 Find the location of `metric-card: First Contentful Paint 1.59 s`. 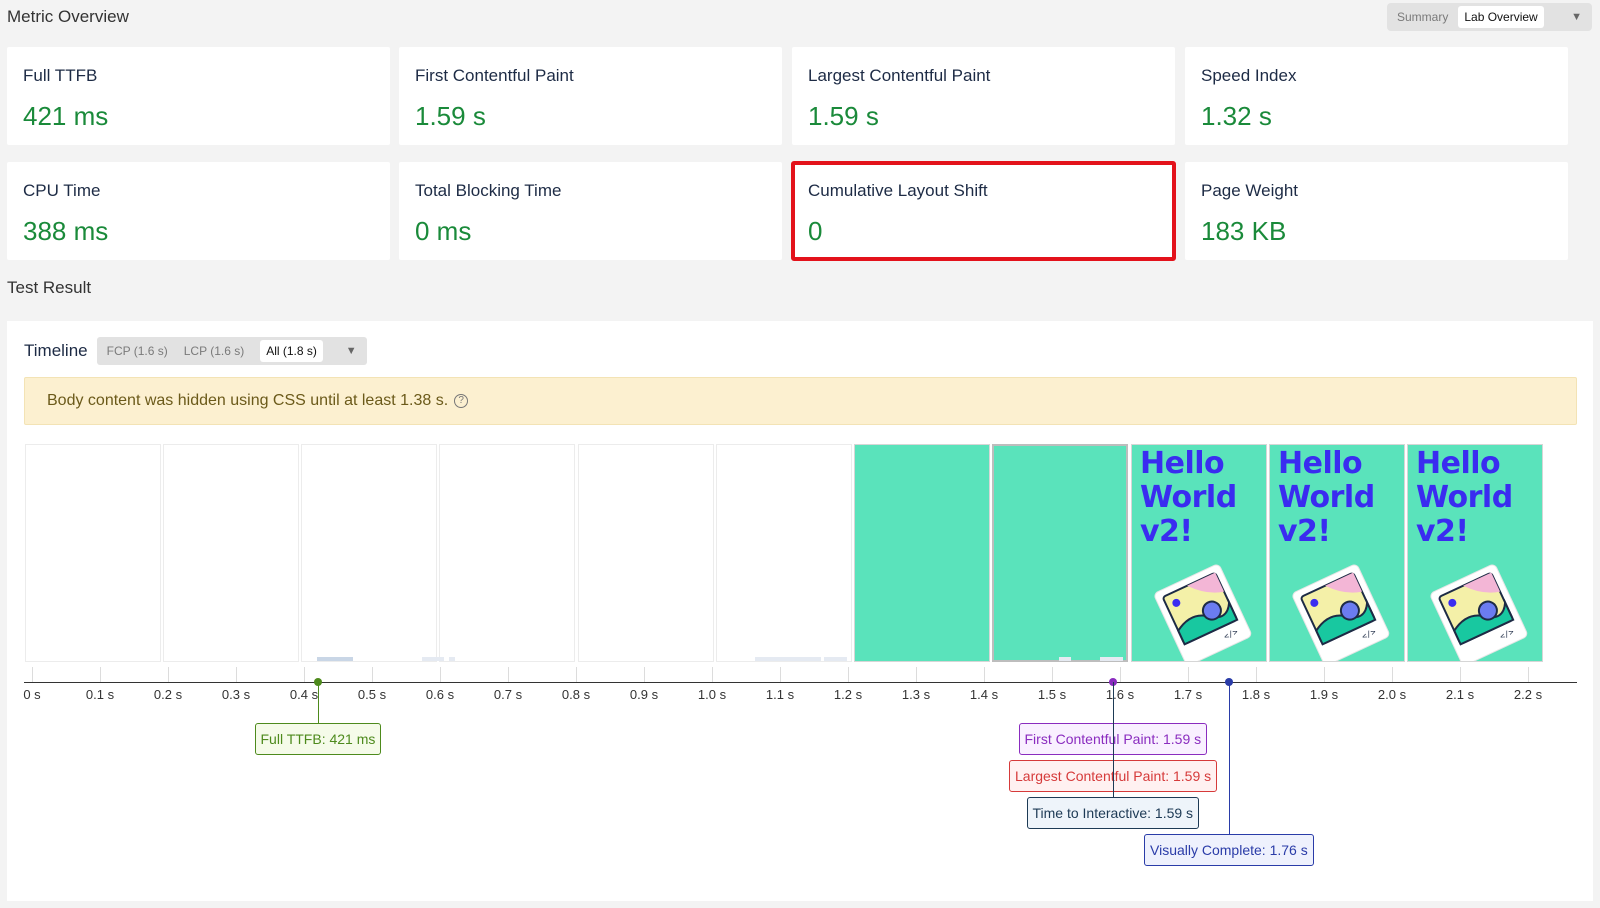

metric-card: First Contentful Paint 1.59 s is located at coordinates (590, 96).